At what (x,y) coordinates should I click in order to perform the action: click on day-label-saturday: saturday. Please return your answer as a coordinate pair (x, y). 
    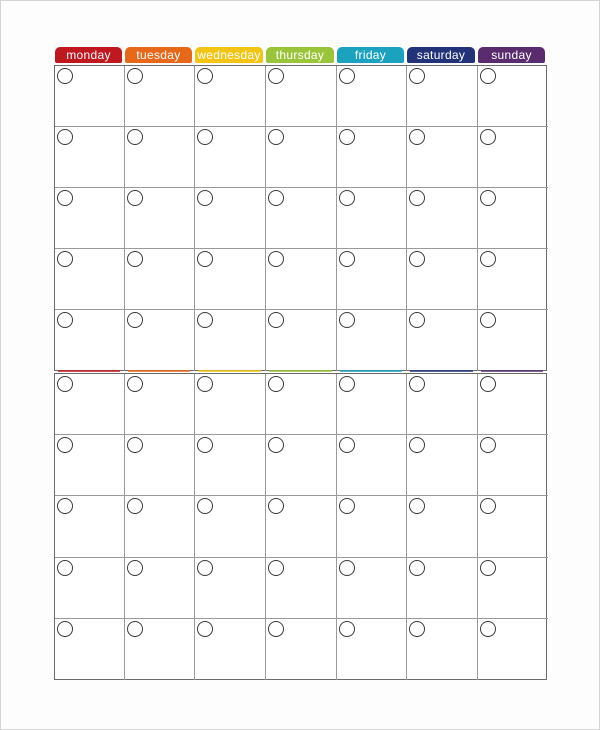
    Looking at the image, I should click on (441, 55).